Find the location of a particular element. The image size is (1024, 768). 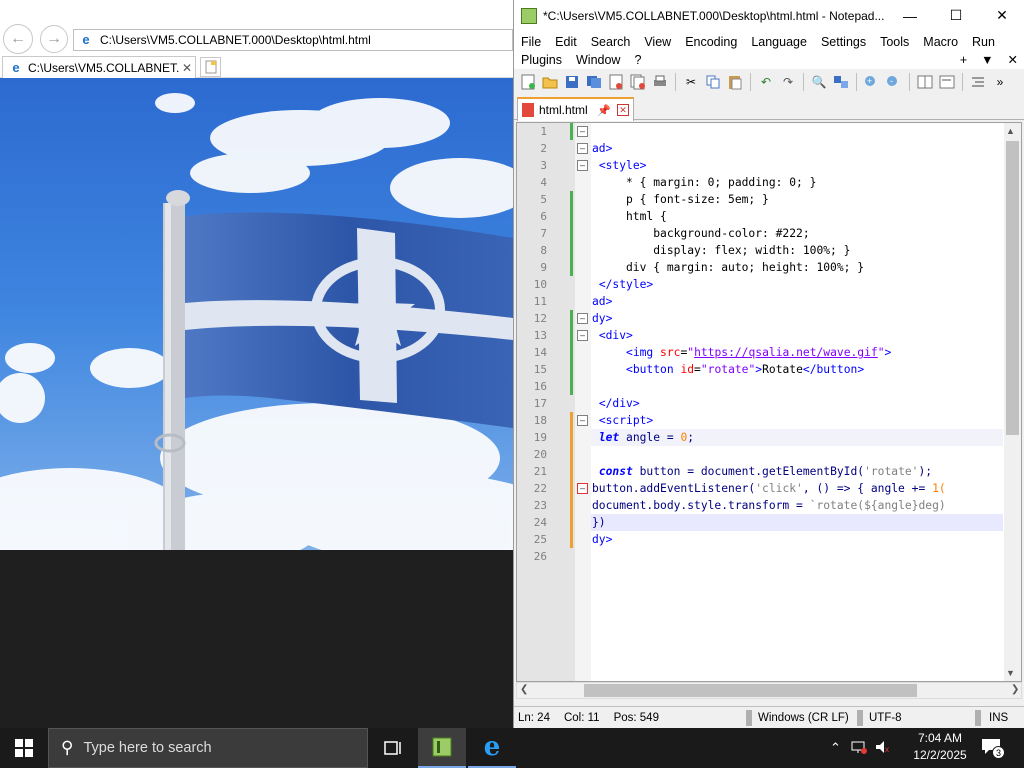

minimize-button: — is located at coordinates (910, 15).